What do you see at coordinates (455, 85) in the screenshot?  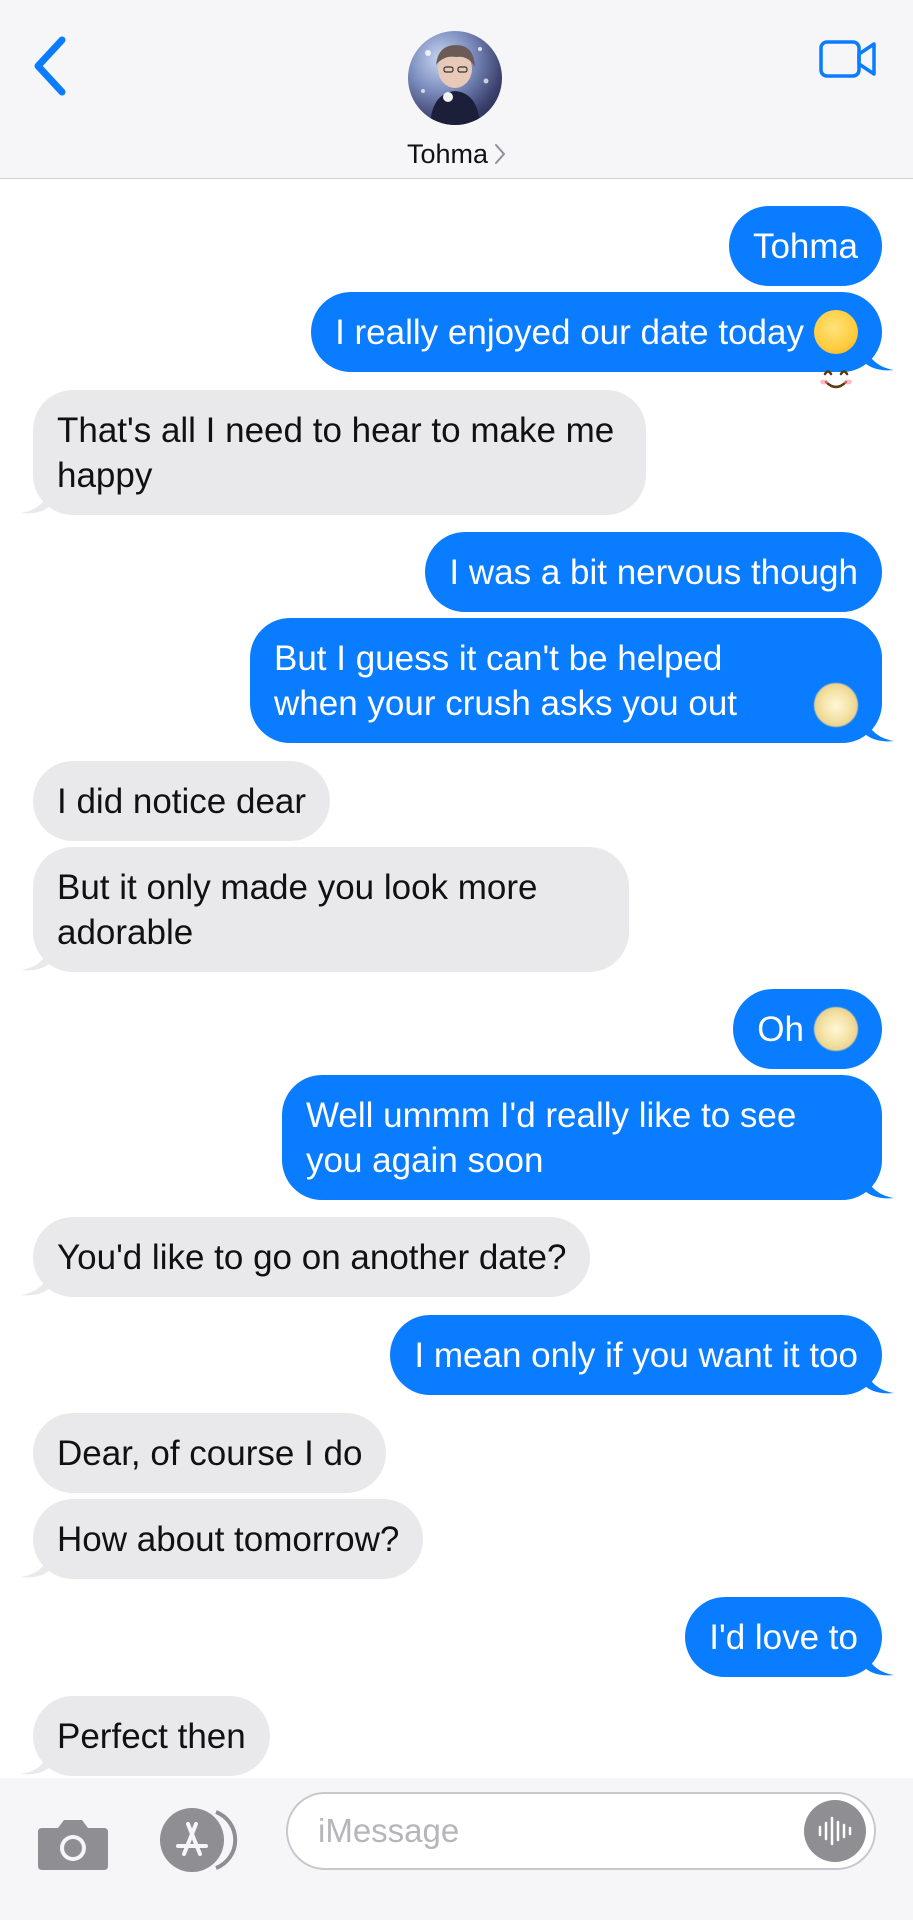 I see `avatar-image` at bounding box center [455, 85].